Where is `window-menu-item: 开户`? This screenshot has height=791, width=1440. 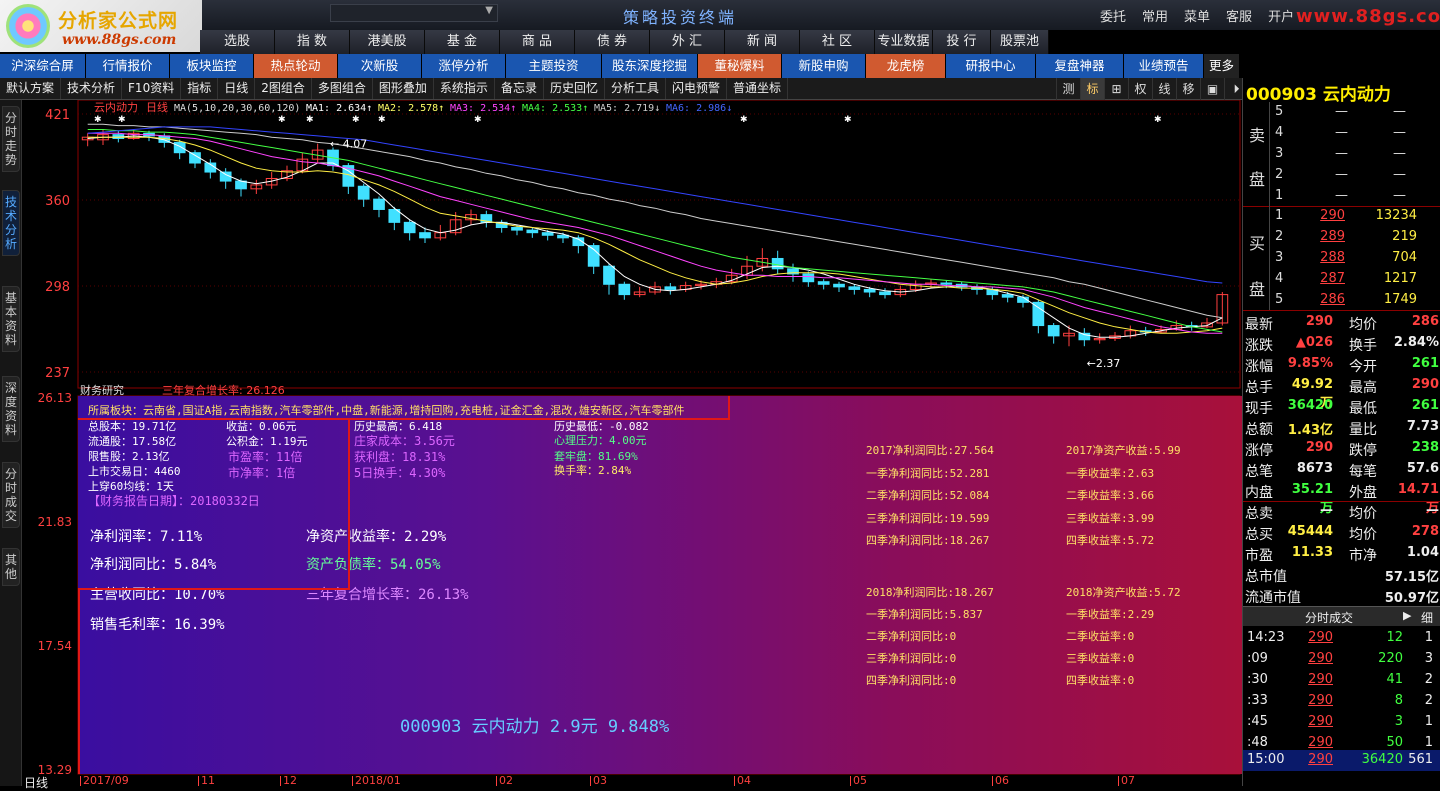
window-menu-item: 开户 is located at coordinates (1281, 17).